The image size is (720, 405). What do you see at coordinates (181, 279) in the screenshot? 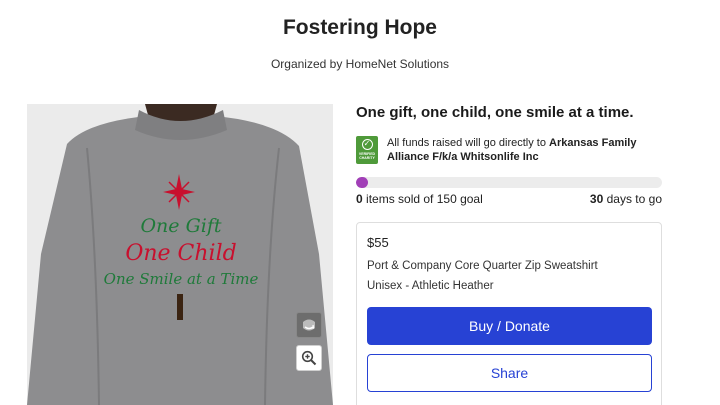
I see `print-line-3: One Smile at a Time` at bounding box center [181, 279].